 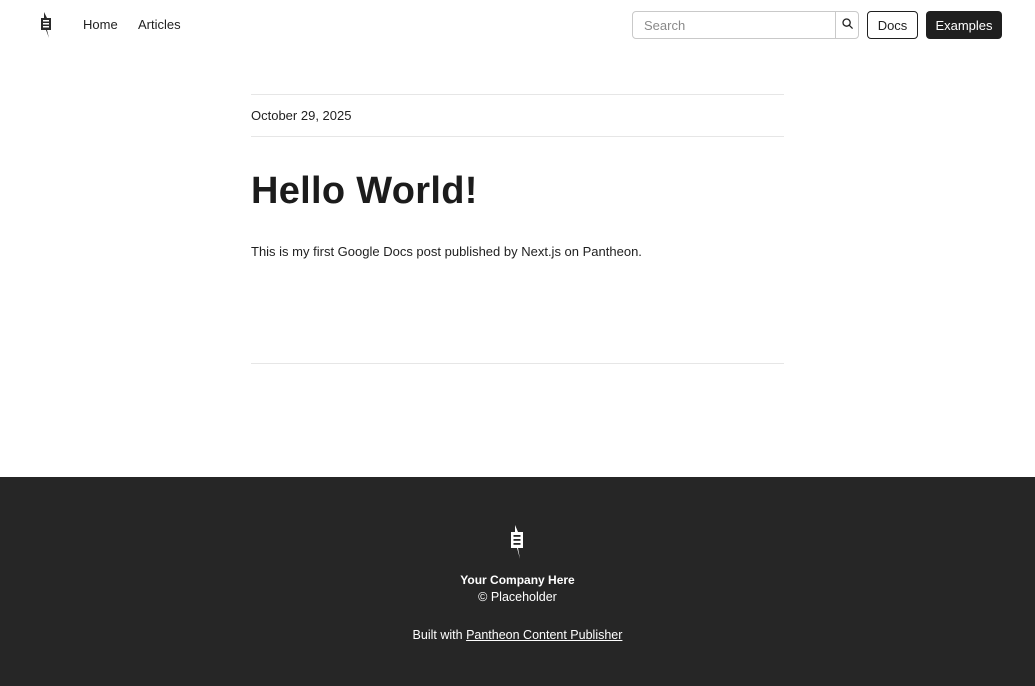 What do you see at coordinates (544, 635) in the screenshot?
I see `pantheon-content-publisher-link: Pantheon Content Publisher` at bounding box center [544, 635].